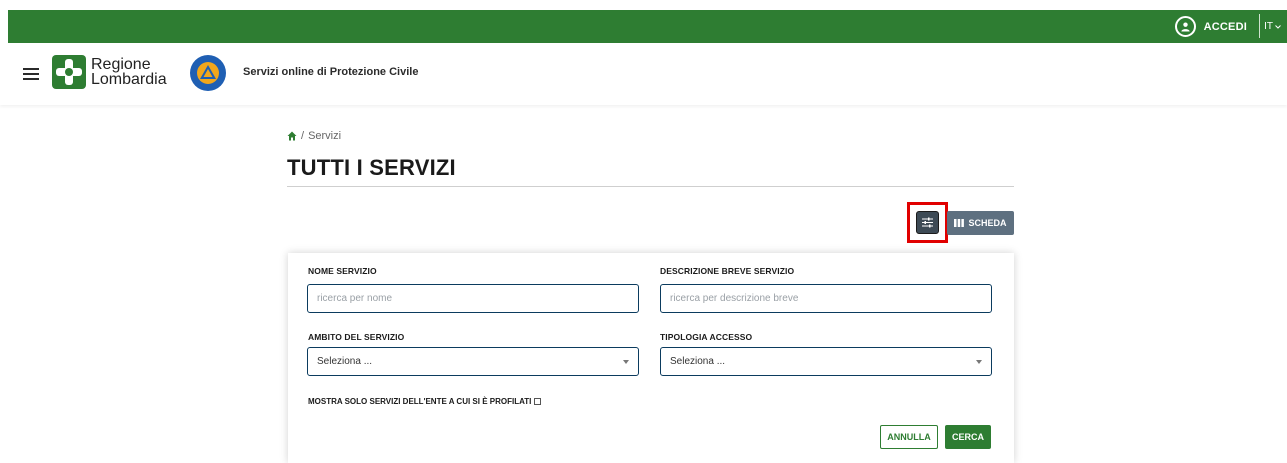  What do you see at coordinates (330, 72) in the screenshot?
I see `site-title: Servizi online di Protezione Civile` at bounding box center [330, 72].